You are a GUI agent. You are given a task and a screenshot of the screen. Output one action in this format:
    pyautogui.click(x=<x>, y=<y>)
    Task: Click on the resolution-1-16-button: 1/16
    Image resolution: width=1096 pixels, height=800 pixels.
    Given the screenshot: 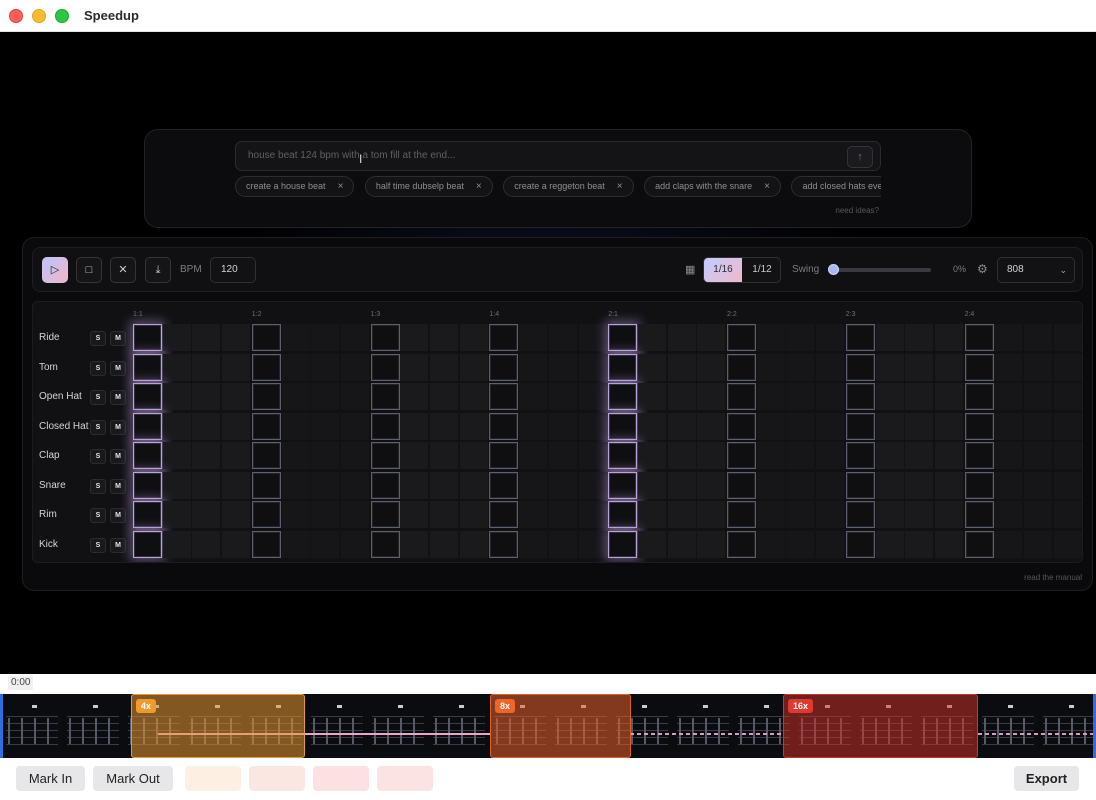 What is the action you would take?
    pyautogui.click(x=723, y=270)
    